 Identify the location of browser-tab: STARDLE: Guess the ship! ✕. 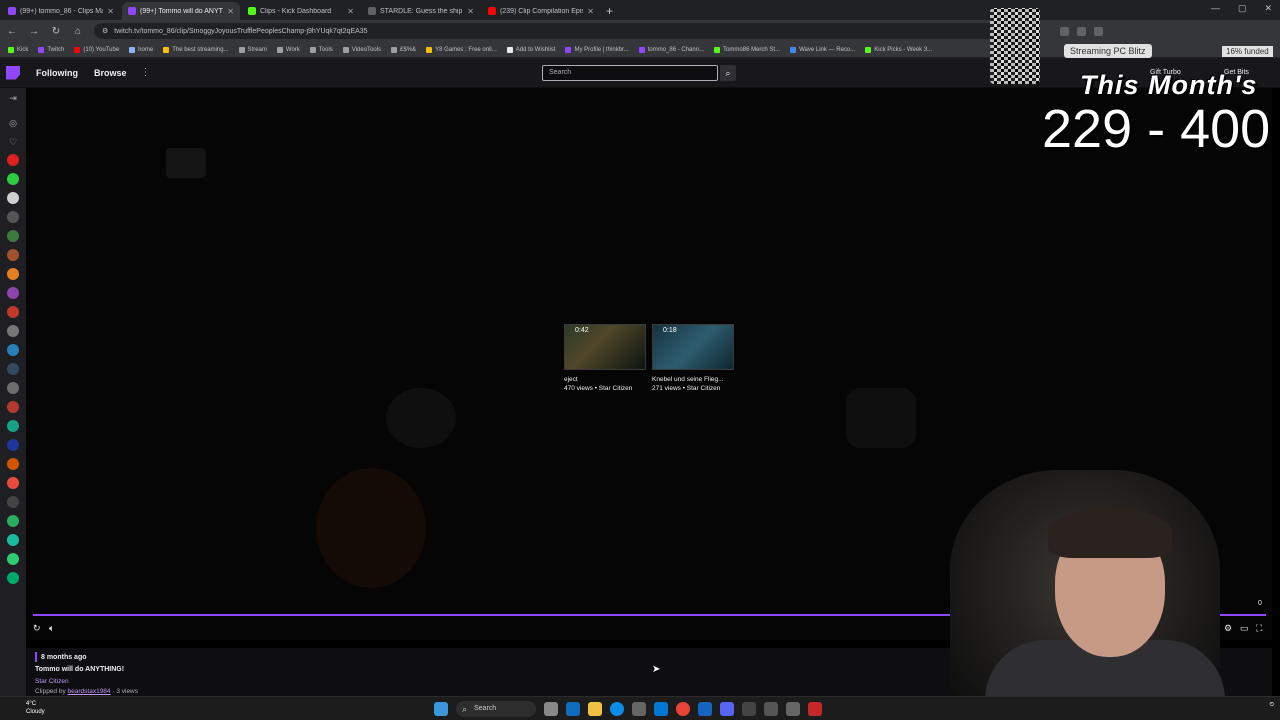
(421, 11).